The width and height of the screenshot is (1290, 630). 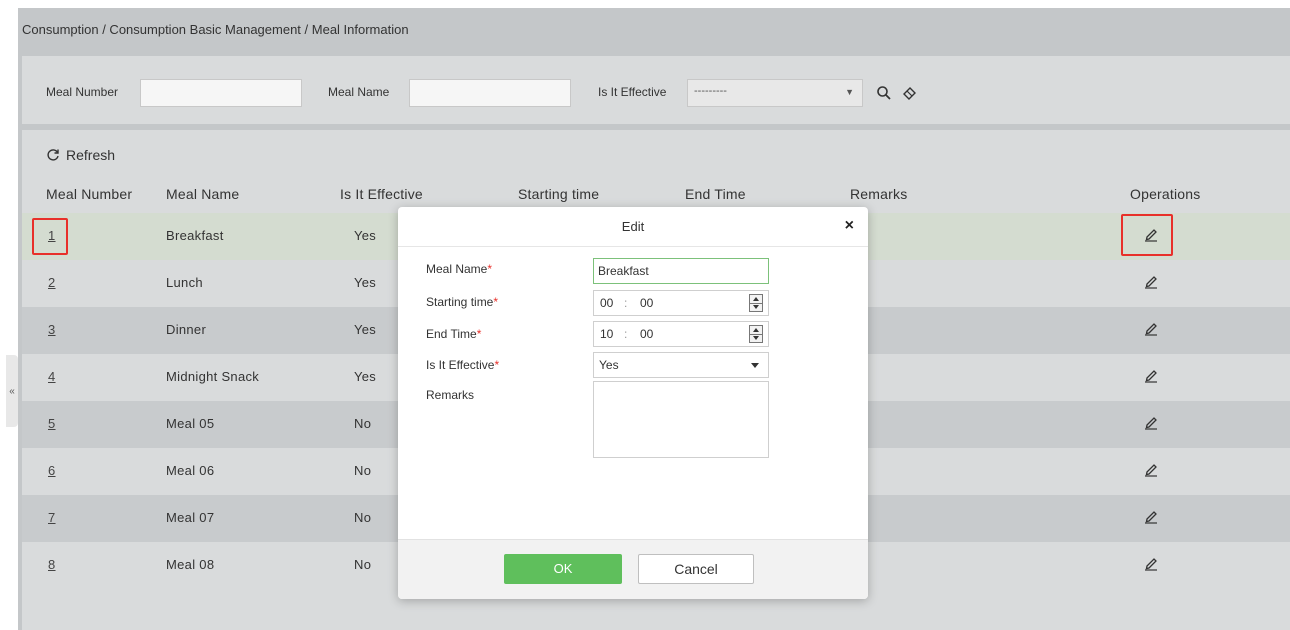 What do you see at coordinates (606, 334) in the screenshot?
I see `end-hour-value: 10` at bounding box center [606, 334].